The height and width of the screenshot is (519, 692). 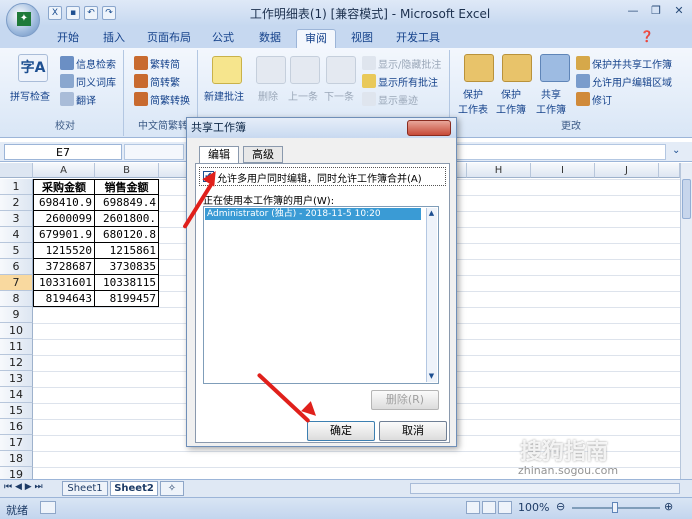 I want to click on zoom-out-icon: ⊖, so click(x=560, y=506).